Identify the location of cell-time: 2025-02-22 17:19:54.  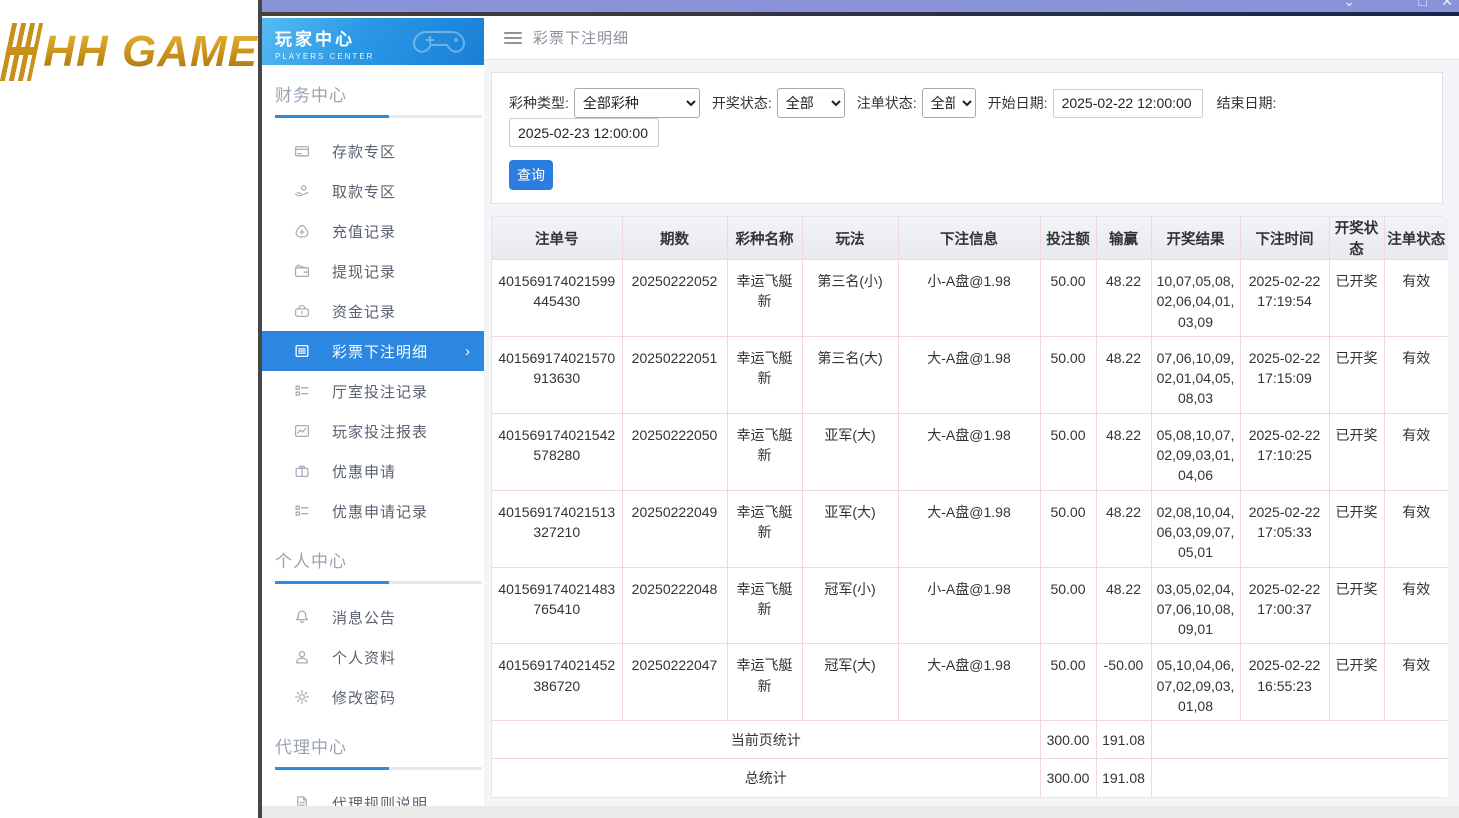
(1284, 298).